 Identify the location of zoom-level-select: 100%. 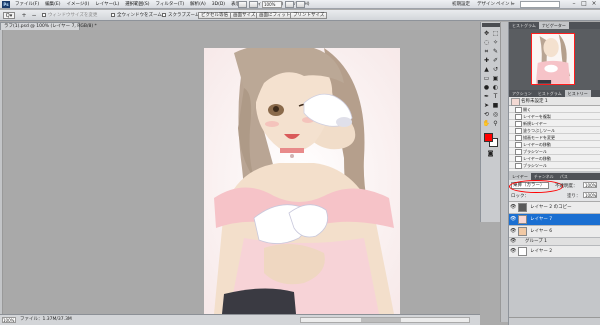
(272, 4).